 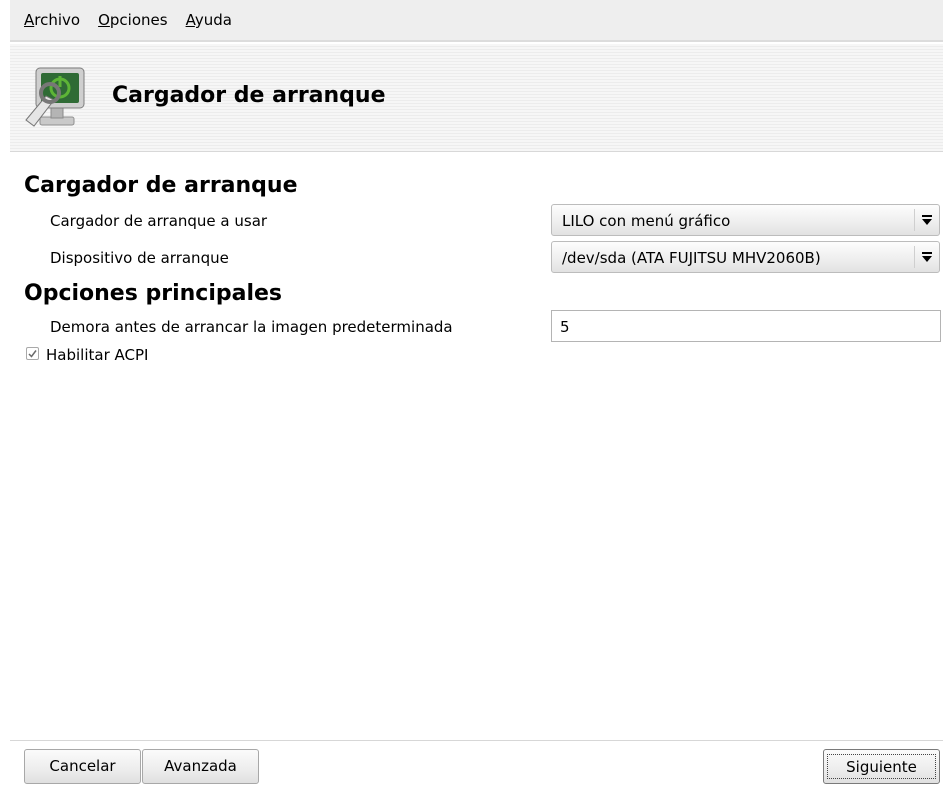 What do you see at coordinates (745, 220) in the screenshot?
I see `bootloader-type-select: LILO con menú gráfico` at bounding box center [745, 220].